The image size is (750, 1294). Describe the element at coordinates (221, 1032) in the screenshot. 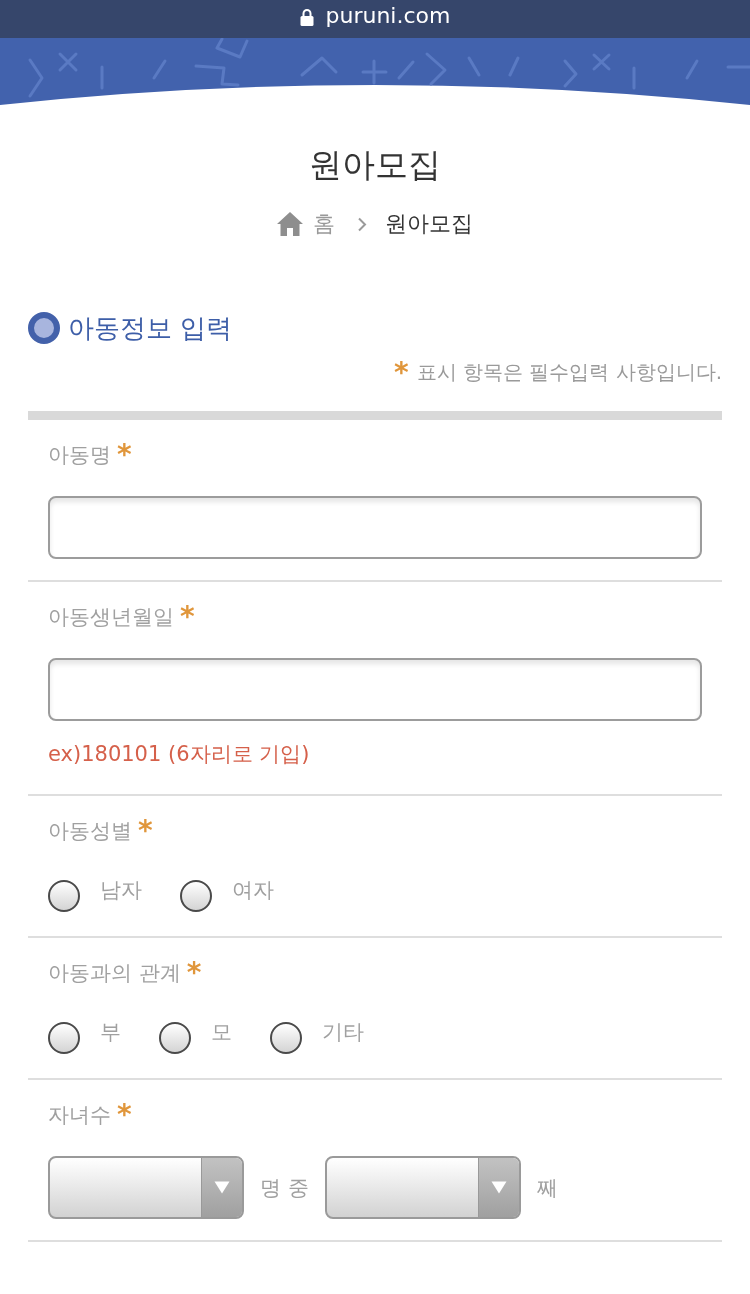

I see `option-label: 모` at that location.